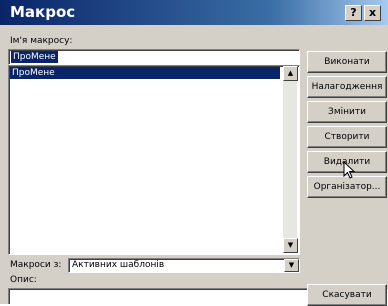 The height and width of the screenshot is (306, 388). Describe the element at coordinates (34, 57) in the screenshot. I see `macro-name-value: ПроМене` at that location.